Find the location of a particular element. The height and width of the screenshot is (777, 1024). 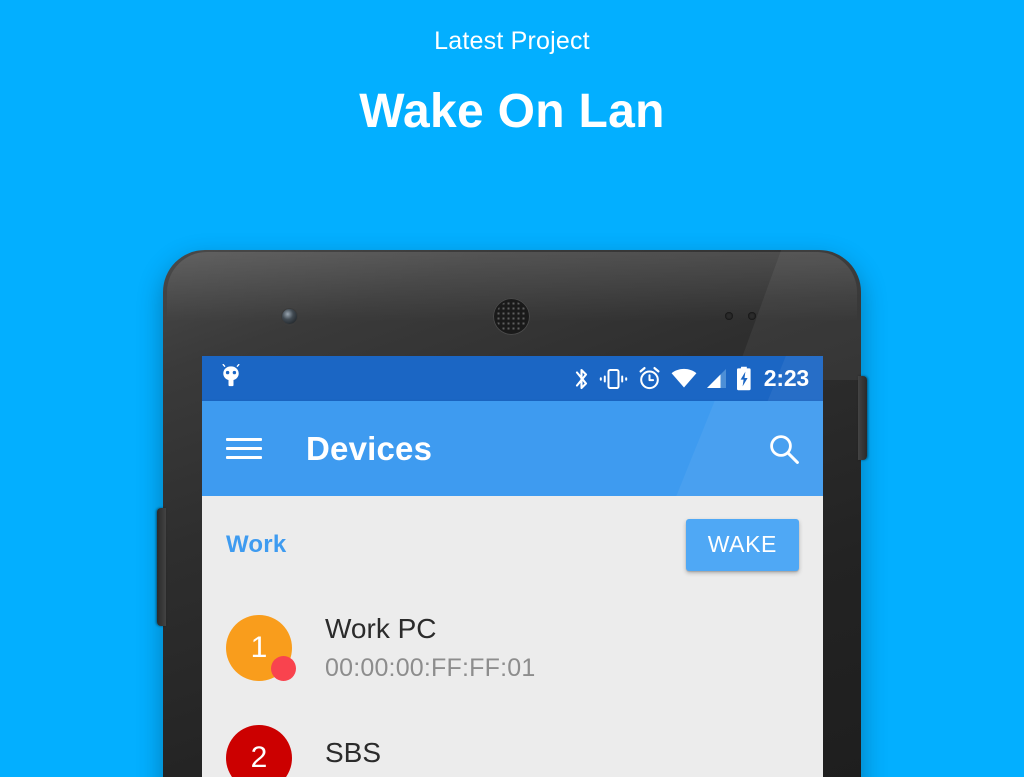

device-info: SBS is located at coordinates (353, 757).